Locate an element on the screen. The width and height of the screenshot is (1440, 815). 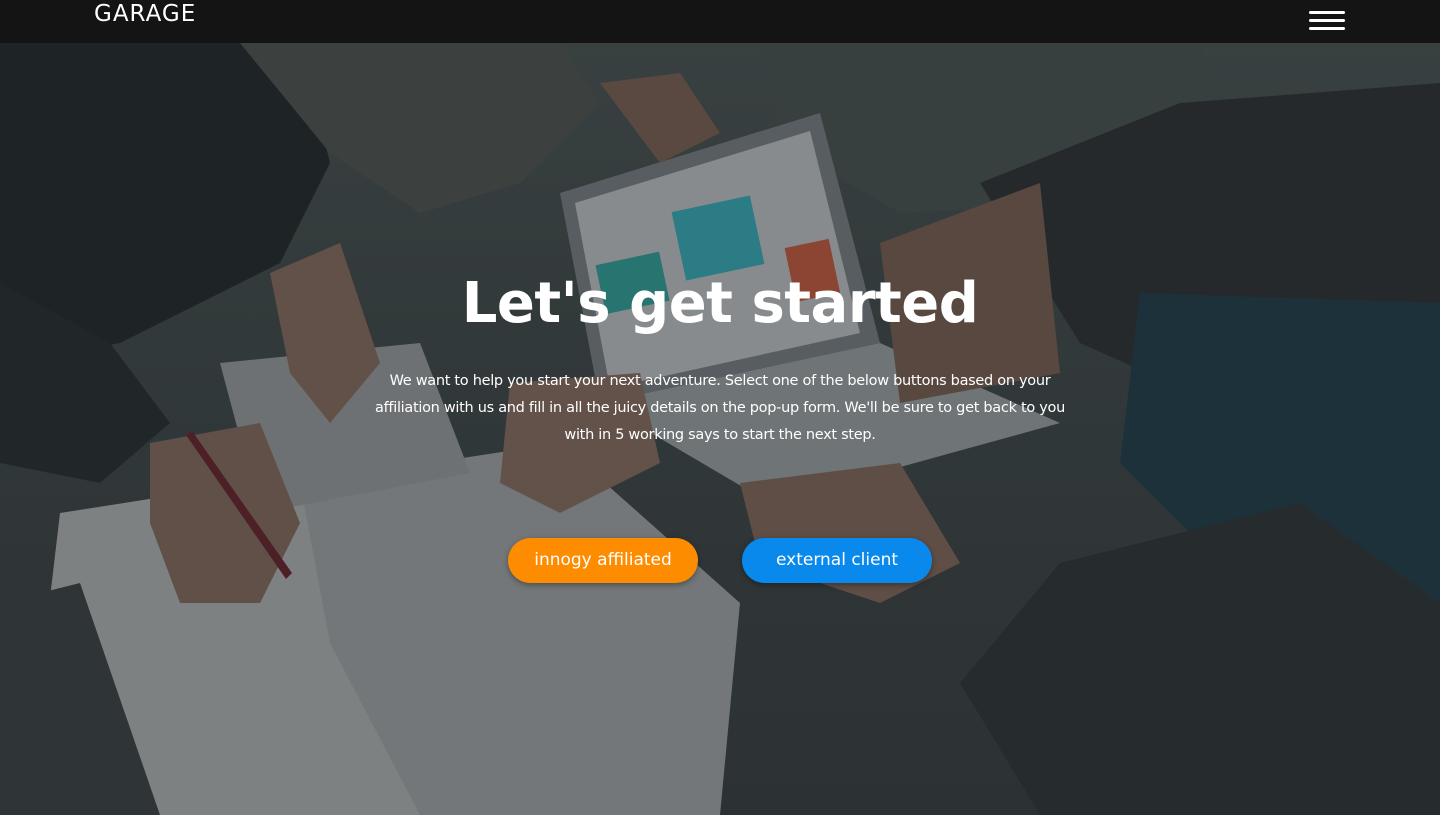
hero-headline: Let's get started is located at coordinates (720, 303).